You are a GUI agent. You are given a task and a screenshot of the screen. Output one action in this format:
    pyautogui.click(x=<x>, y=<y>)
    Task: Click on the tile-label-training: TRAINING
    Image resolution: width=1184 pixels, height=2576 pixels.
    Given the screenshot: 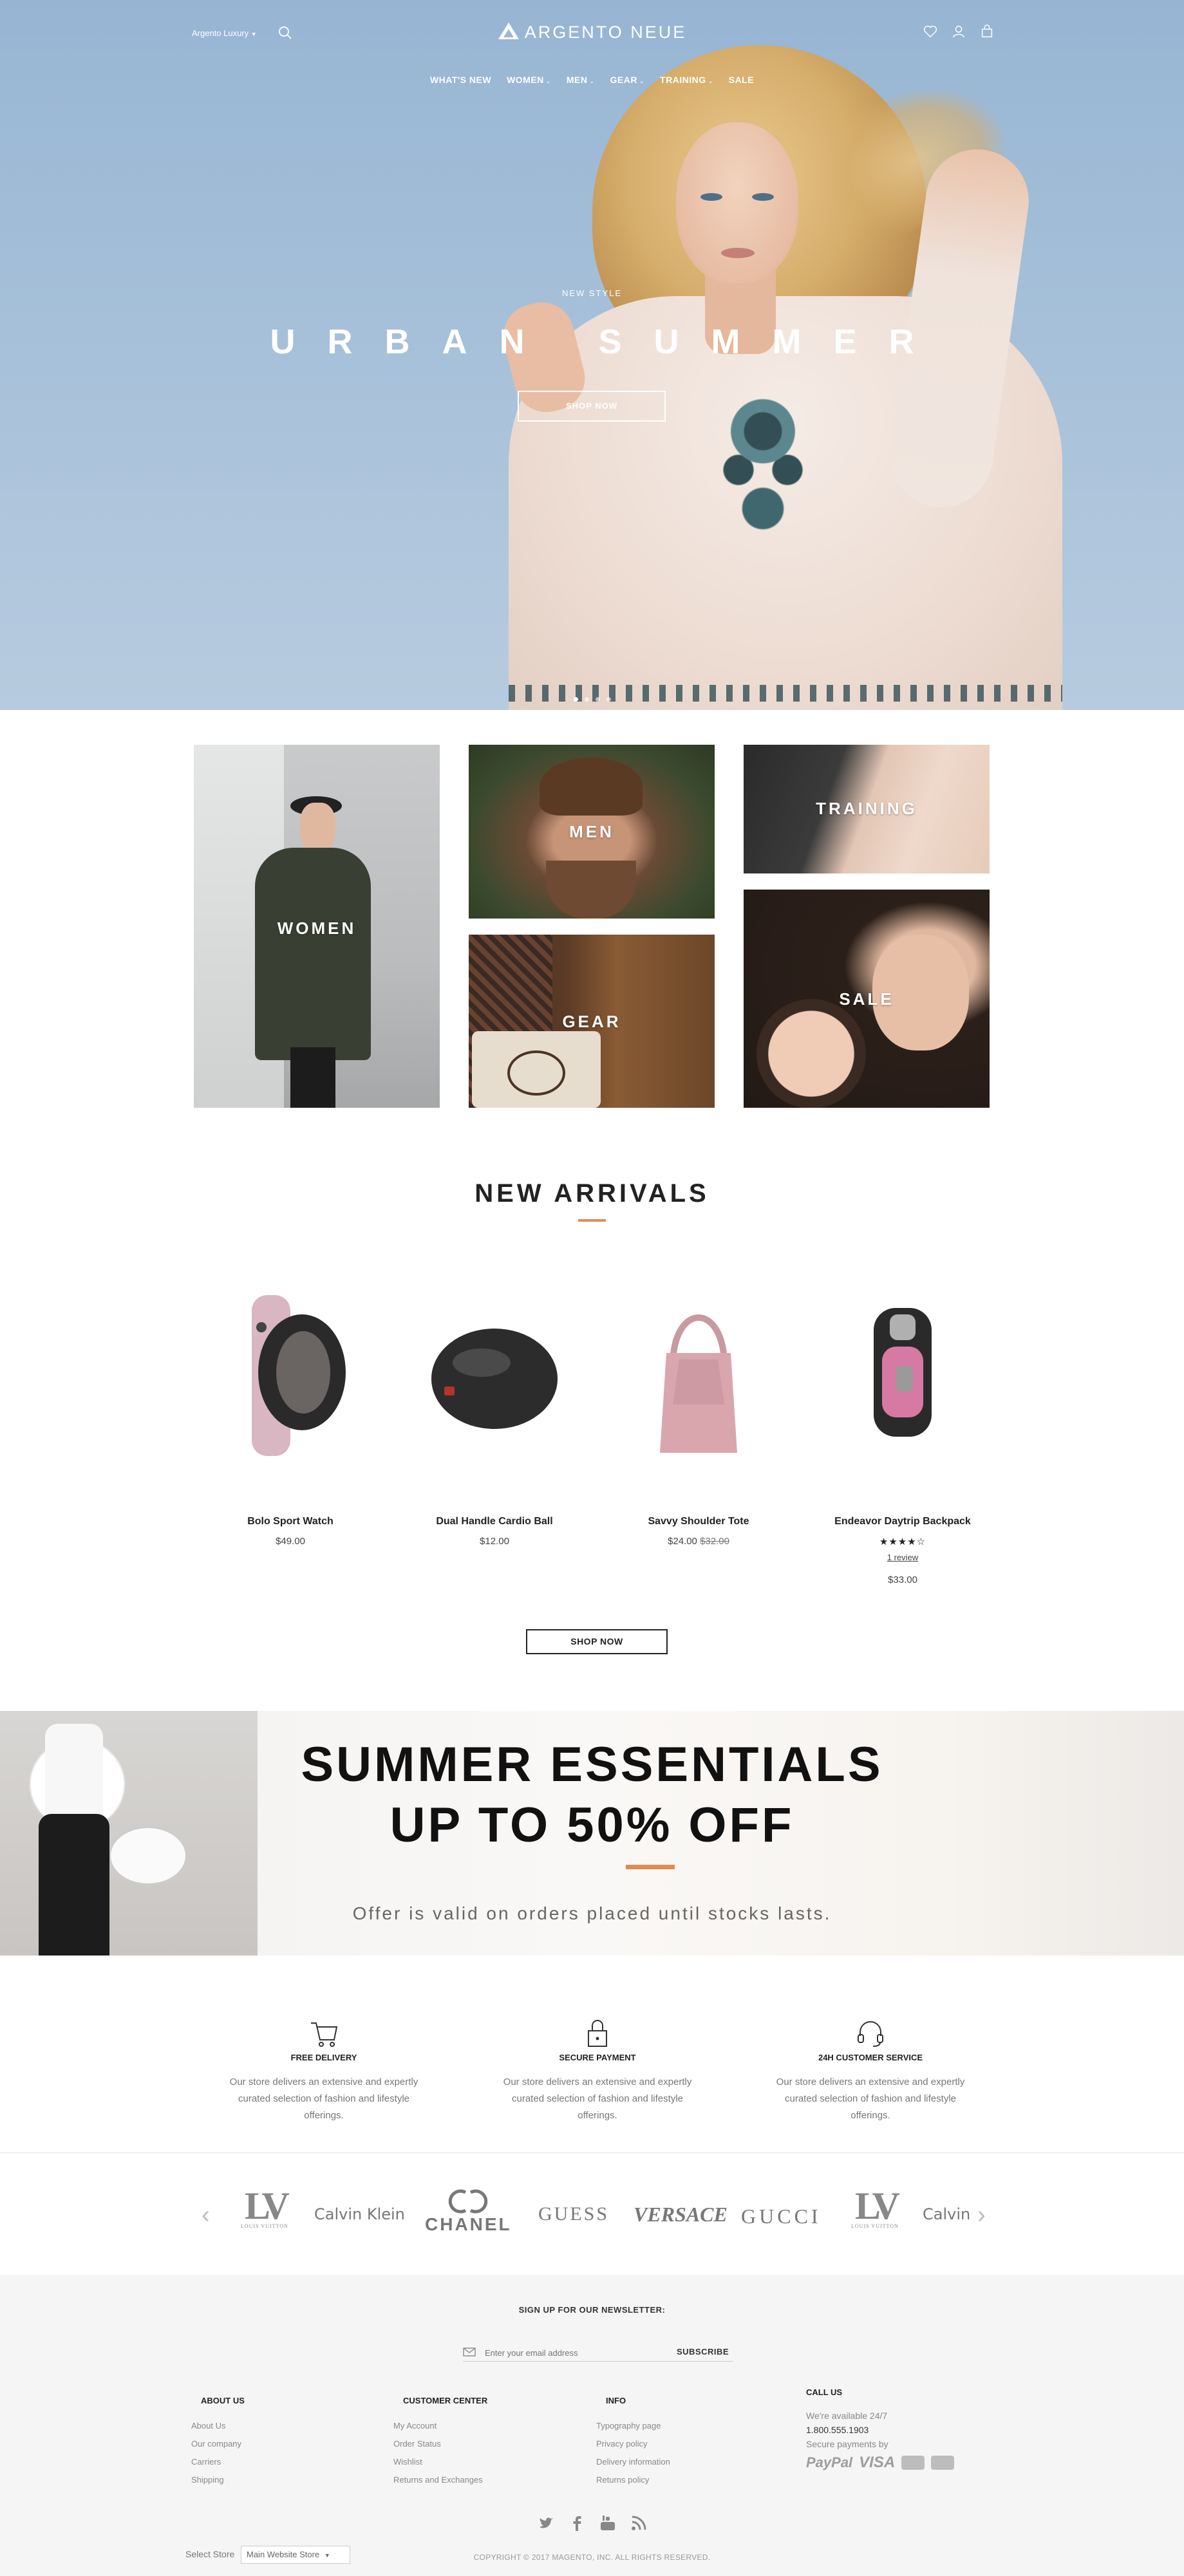 What is the action you would take?
    pyautogui.click(x=867, y=808)
    